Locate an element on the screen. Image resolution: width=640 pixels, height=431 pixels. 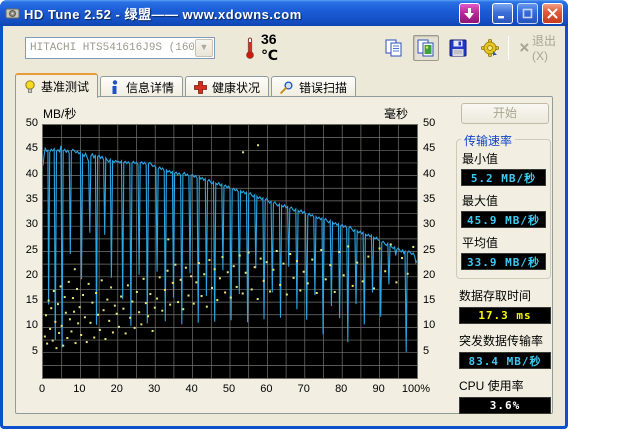
x-axis-tick: 80 is located at coordinates (341, 389).